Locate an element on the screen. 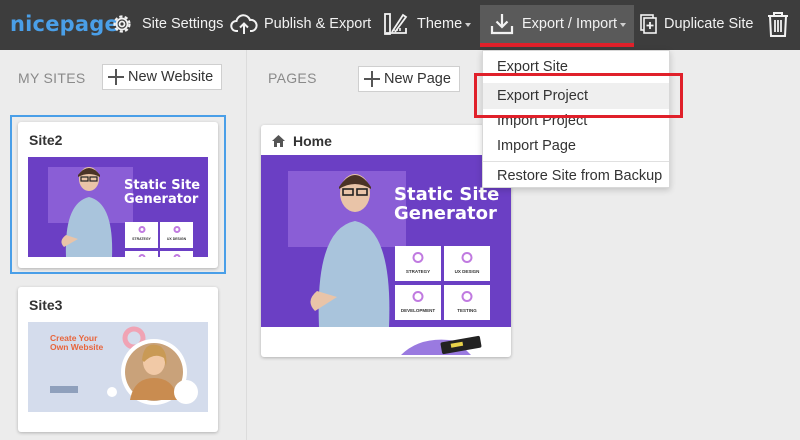 This screenshot has width=800, height=440. publish-export-button: Publish & Export is located at coordinates (300, 24).